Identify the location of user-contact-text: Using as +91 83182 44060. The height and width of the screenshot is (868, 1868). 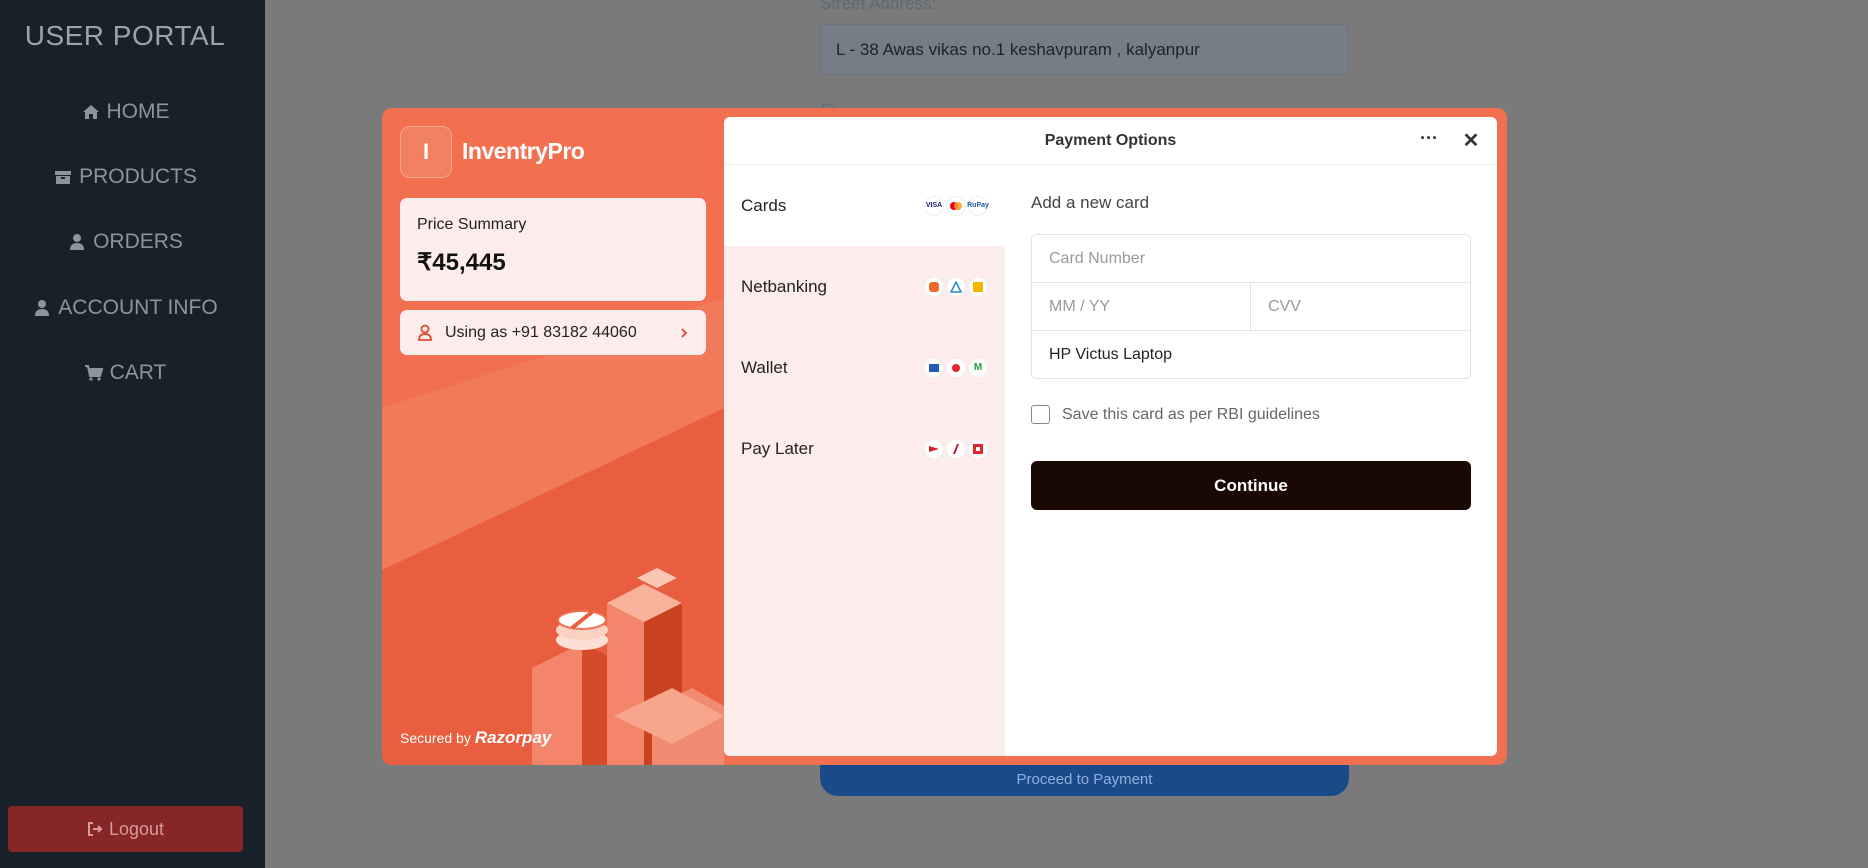
(541, 332).